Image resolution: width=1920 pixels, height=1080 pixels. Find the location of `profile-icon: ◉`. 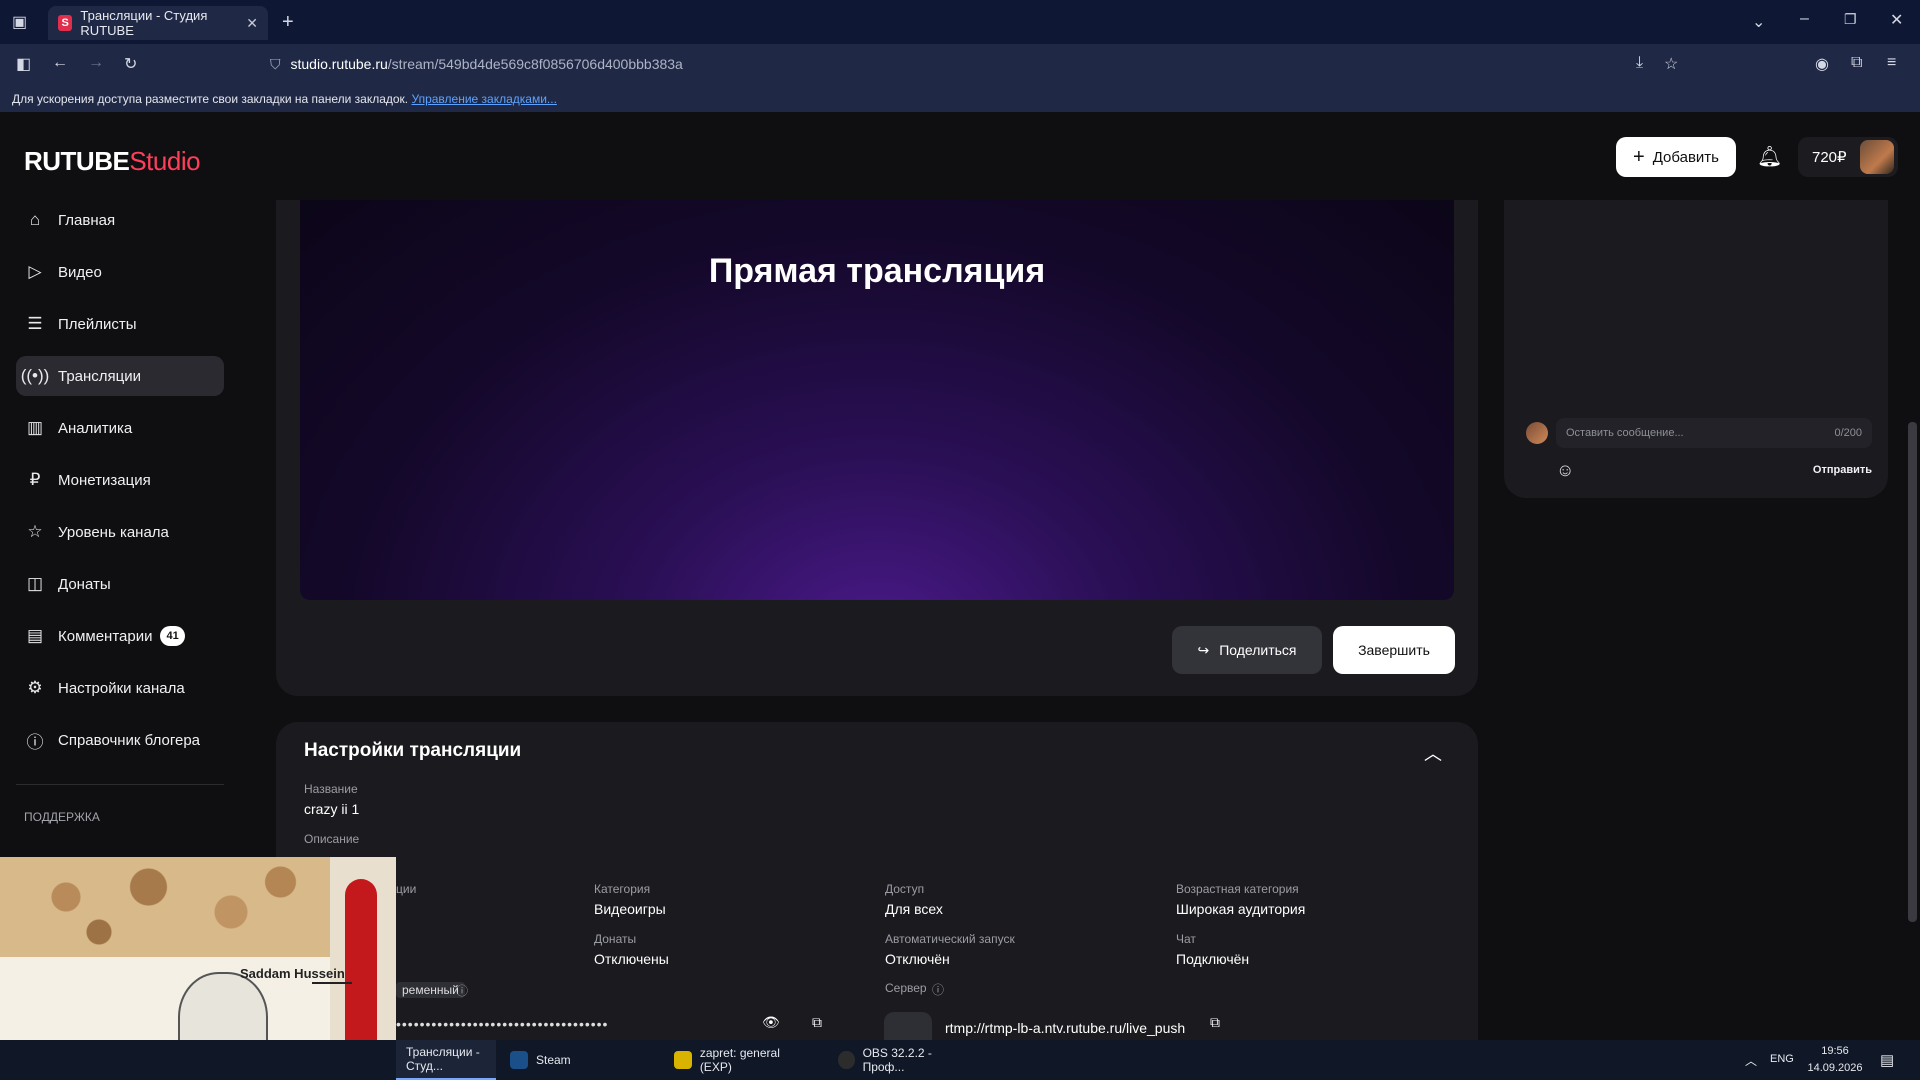

profile-icon: ◉ is located at coordinates (1822, 64).